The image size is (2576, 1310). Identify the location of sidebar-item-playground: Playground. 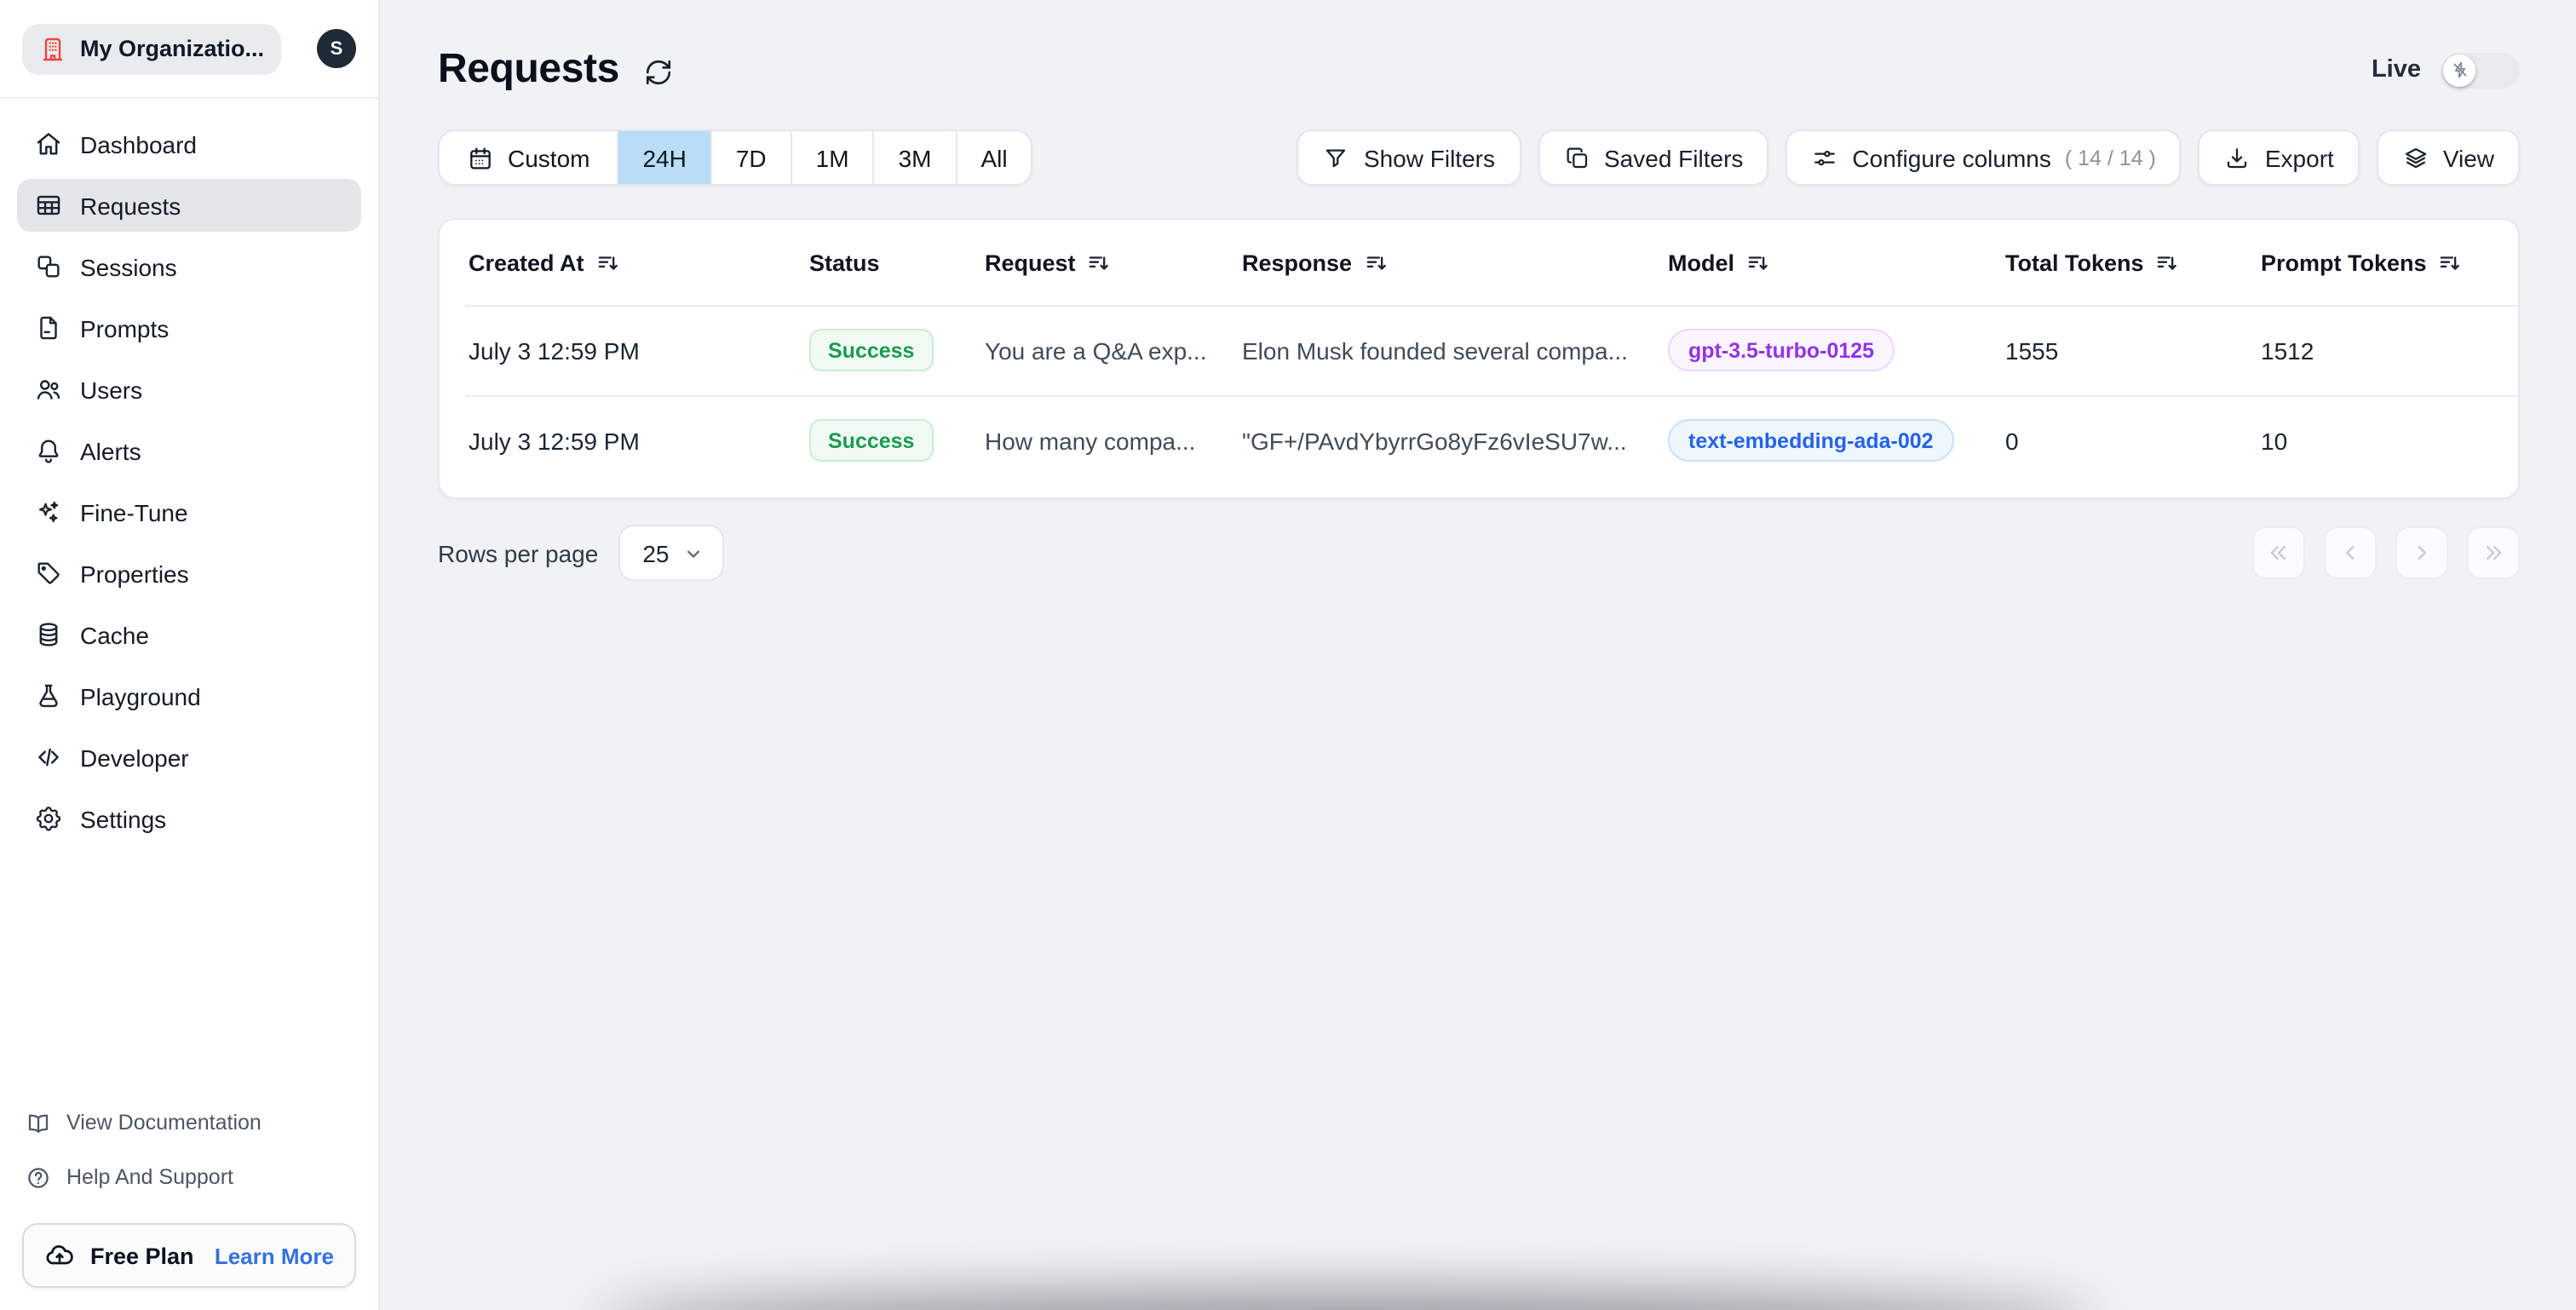
(189, 695).